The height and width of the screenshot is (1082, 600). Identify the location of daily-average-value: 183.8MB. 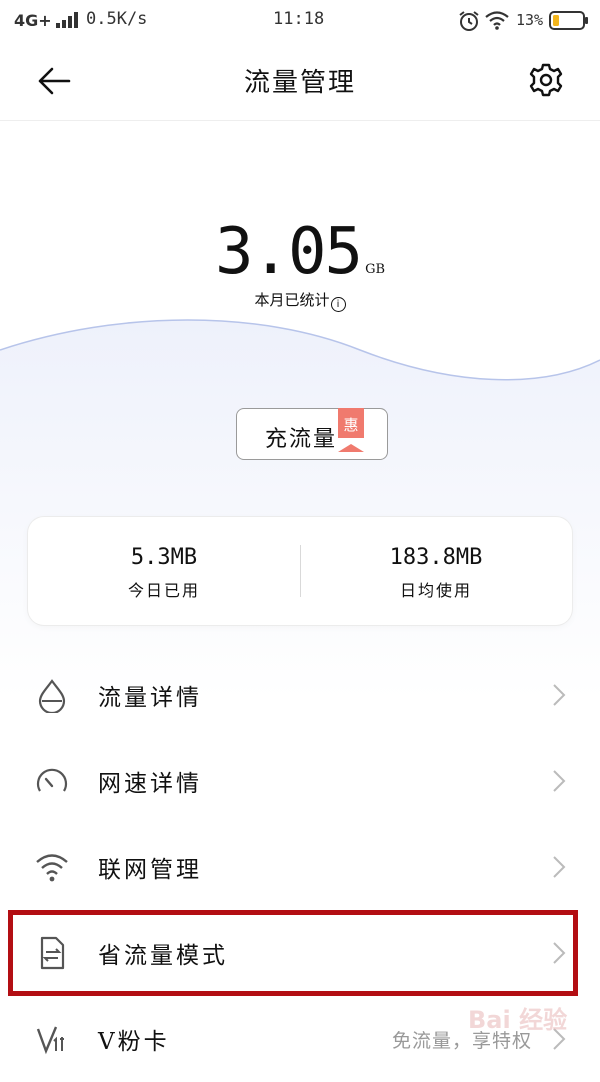
(436, 557).